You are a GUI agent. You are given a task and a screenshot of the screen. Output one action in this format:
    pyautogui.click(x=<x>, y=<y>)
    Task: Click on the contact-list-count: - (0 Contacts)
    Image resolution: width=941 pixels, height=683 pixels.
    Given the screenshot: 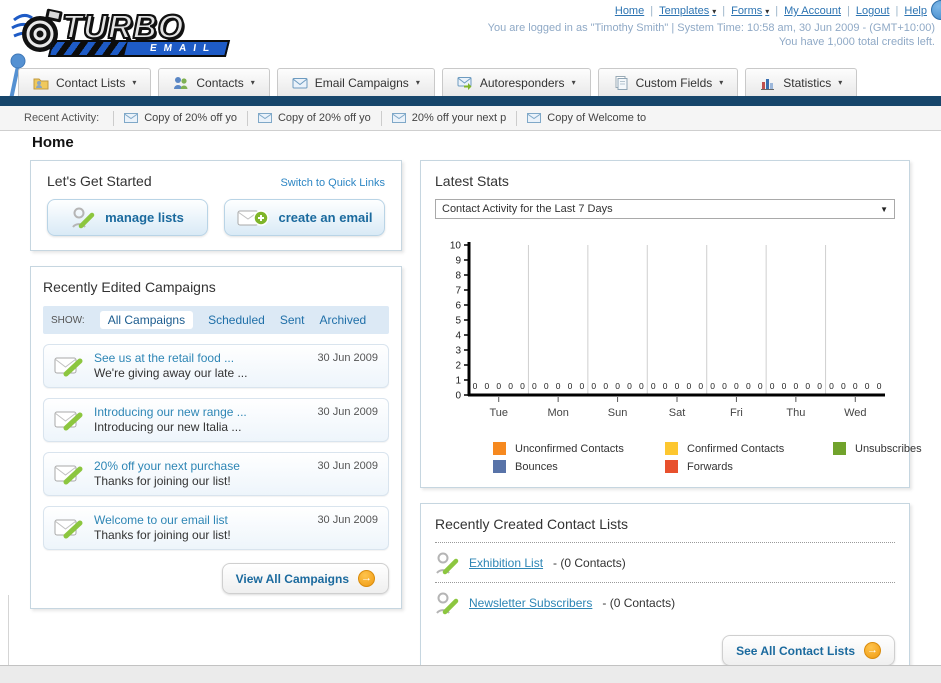 What is the action you would take?
    pyautogui.click(x=589, y=563)
    